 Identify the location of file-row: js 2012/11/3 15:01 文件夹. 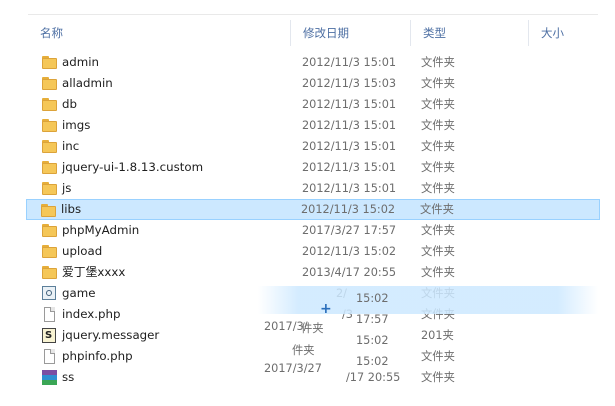
(313, 188).